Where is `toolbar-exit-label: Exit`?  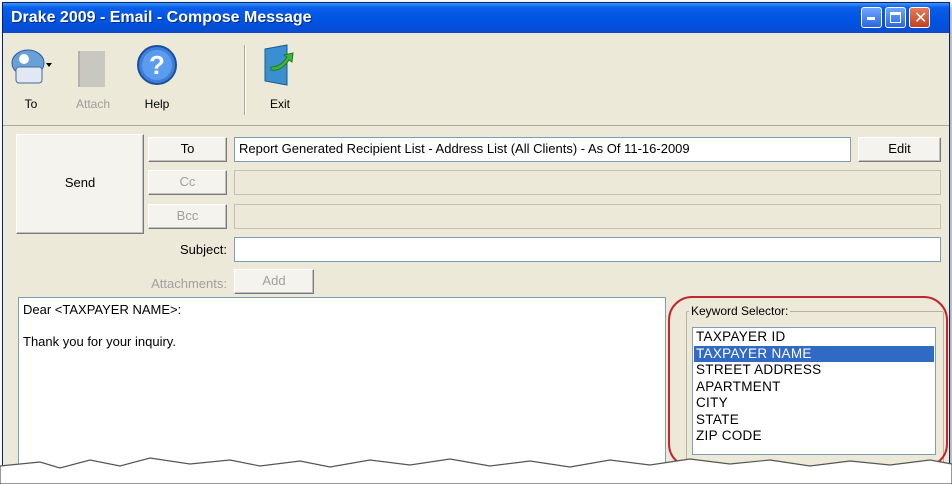
toolbar-exit-label: Exit is located at coordinates (279, 104).